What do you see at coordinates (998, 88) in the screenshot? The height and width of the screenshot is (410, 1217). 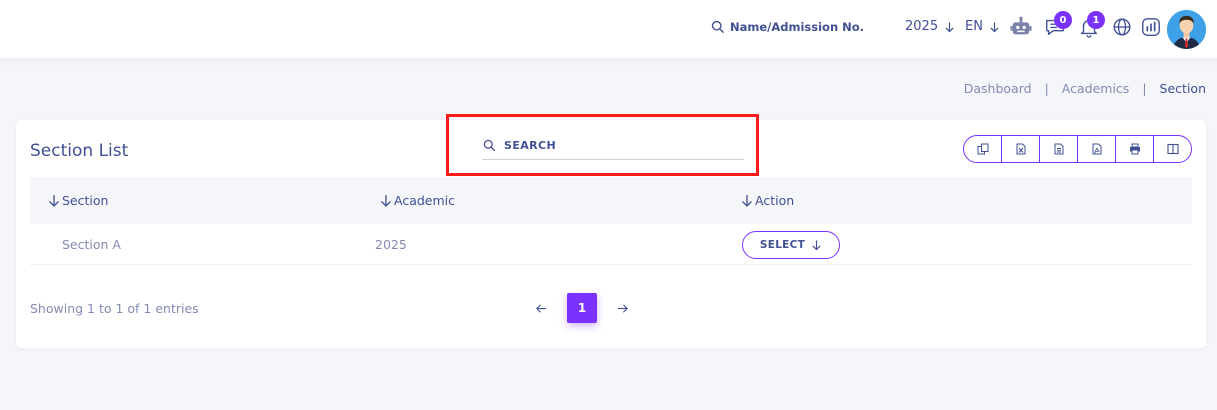 I see `breadcrumb-dashboard: Dashboard` at bounding box center [998, 88].